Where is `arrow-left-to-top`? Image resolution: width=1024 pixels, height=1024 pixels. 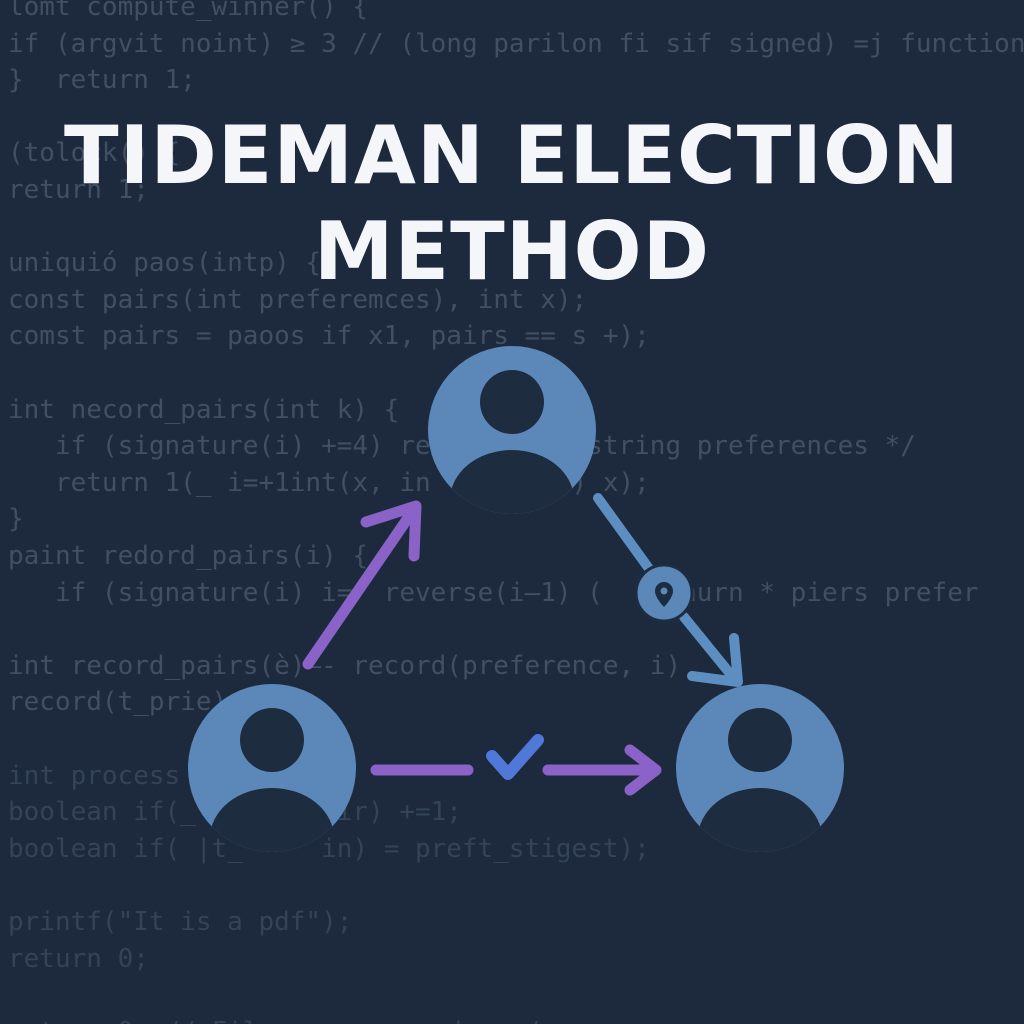 arrow-left-to-top is located at coordinates (362, 585).